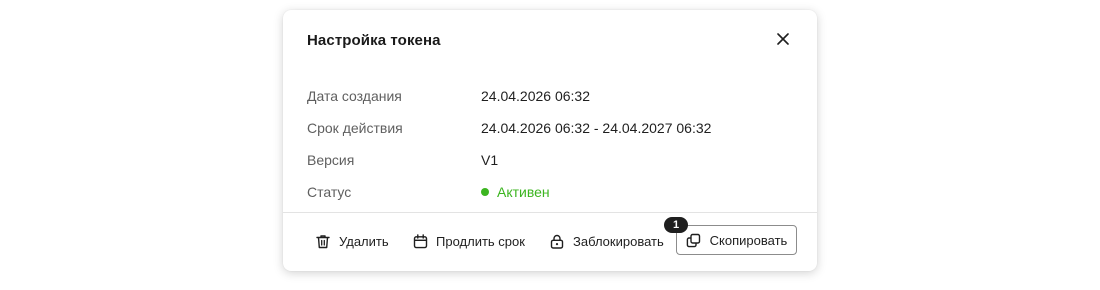 The height and width of the screenshot is (290, 1100). I want to click on copy-button: Скопировать, so click(736, 240).